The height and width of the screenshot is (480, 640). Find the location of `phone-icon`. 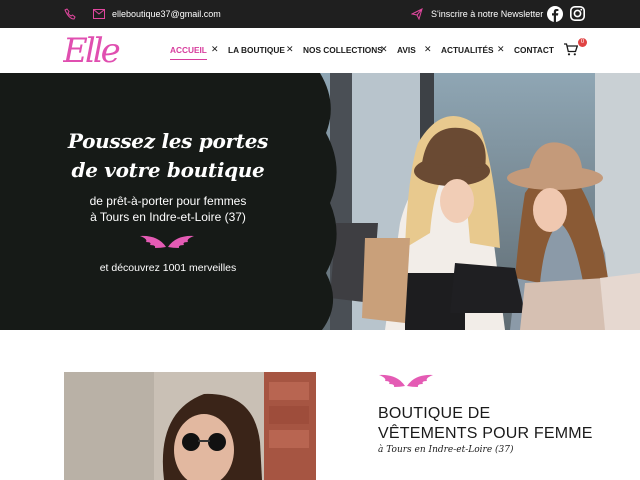

phone-icon is located at coordinates (70, 14).